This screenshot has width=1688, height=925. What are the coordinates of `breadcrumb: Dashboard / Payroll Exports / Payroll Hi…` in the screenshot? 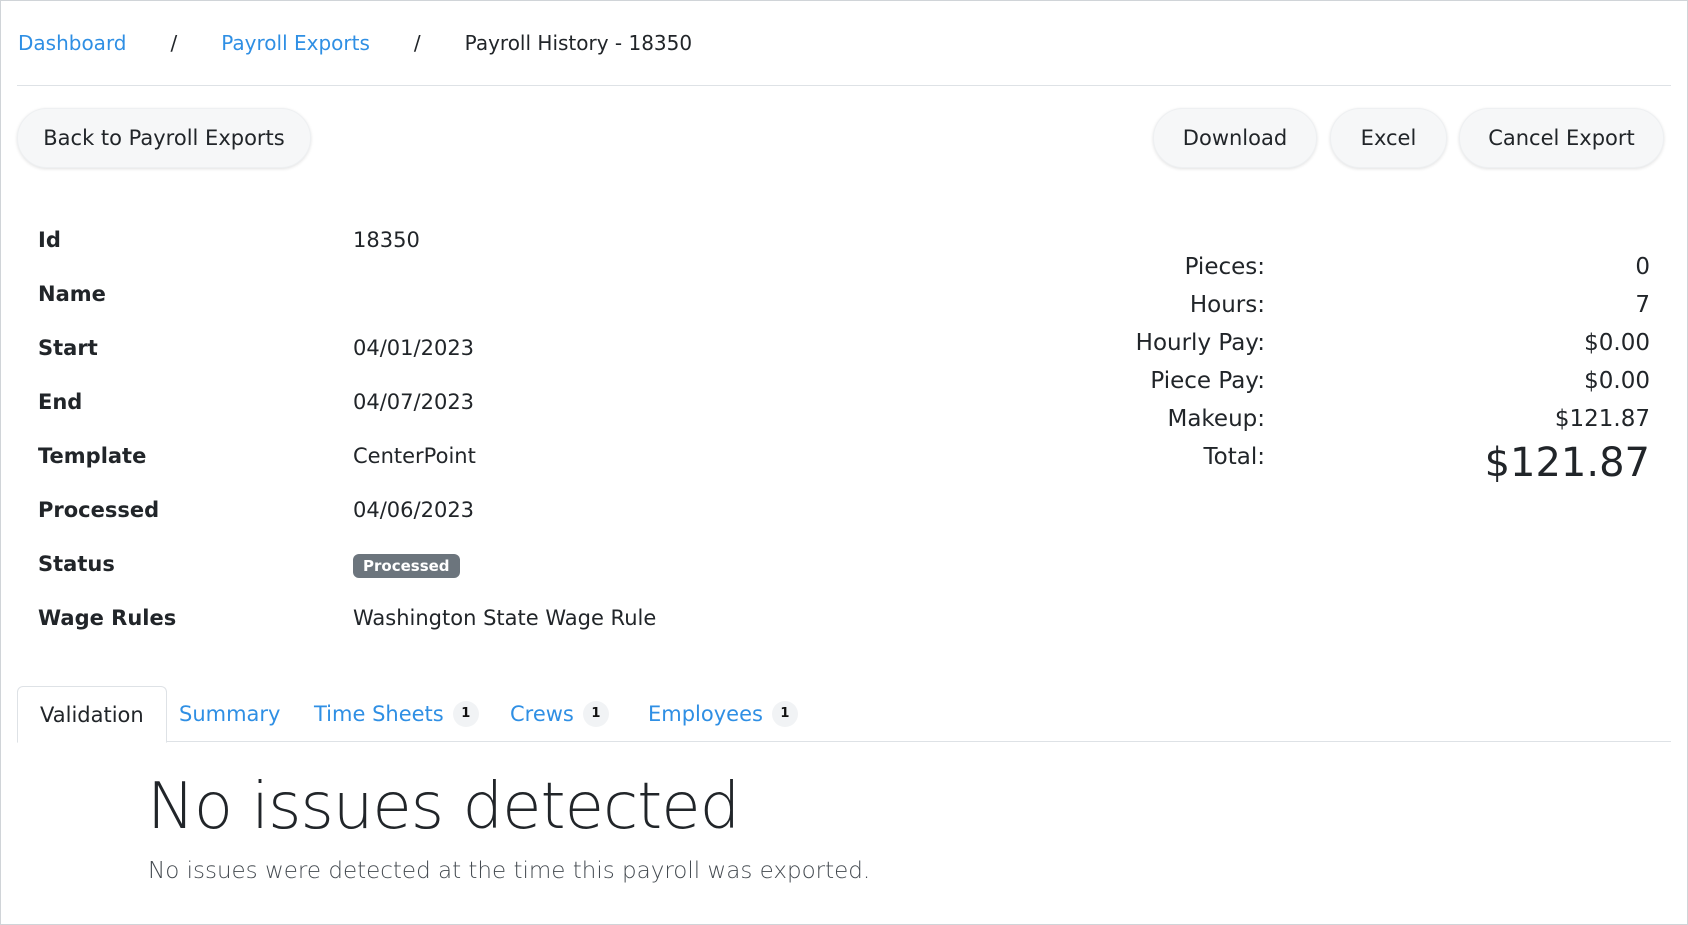 It's located at (355, 43).